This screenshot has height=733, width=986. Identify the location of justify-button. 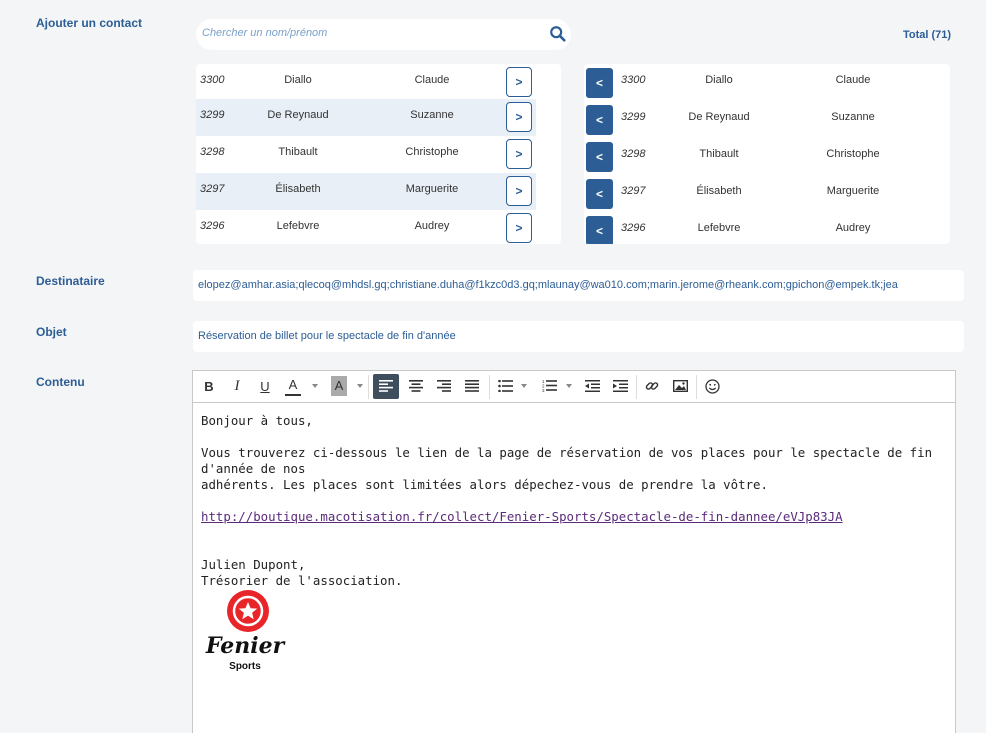
(472, 386).